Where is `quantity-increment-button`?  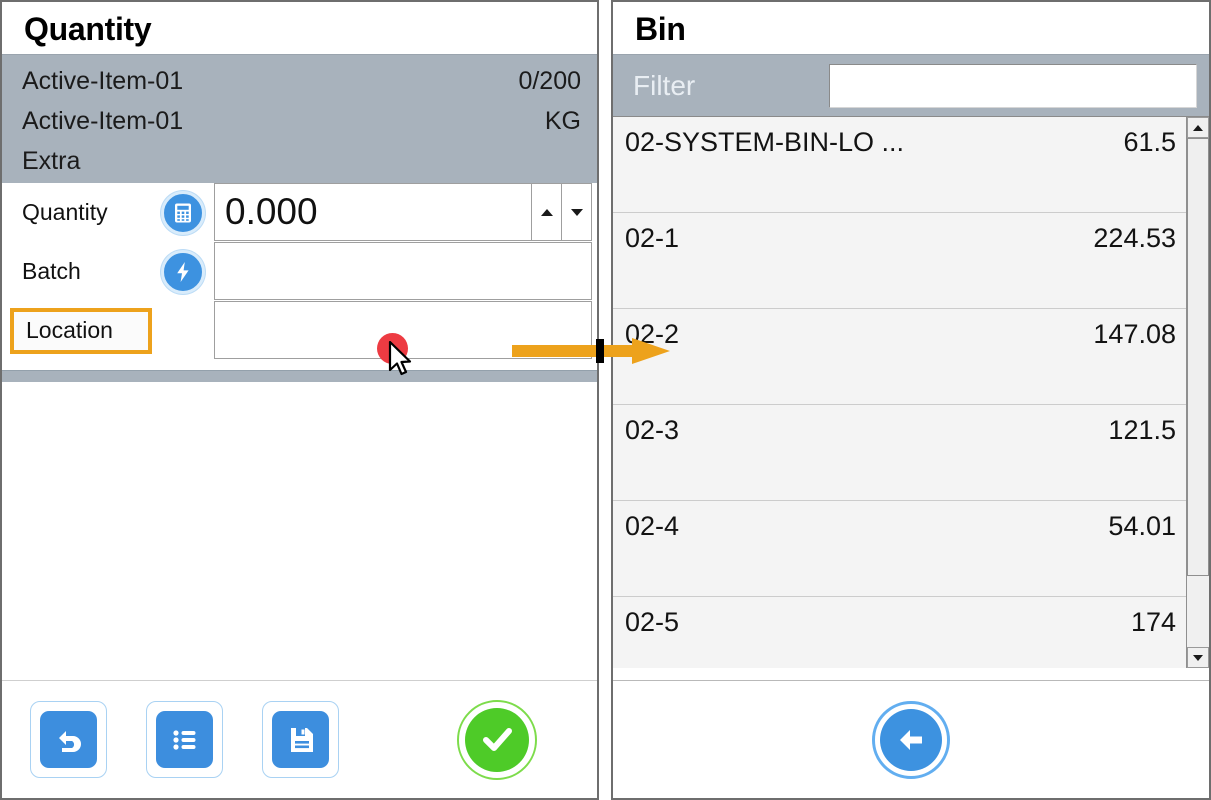 quantity-increment-button is located at coordinates (547, 212).